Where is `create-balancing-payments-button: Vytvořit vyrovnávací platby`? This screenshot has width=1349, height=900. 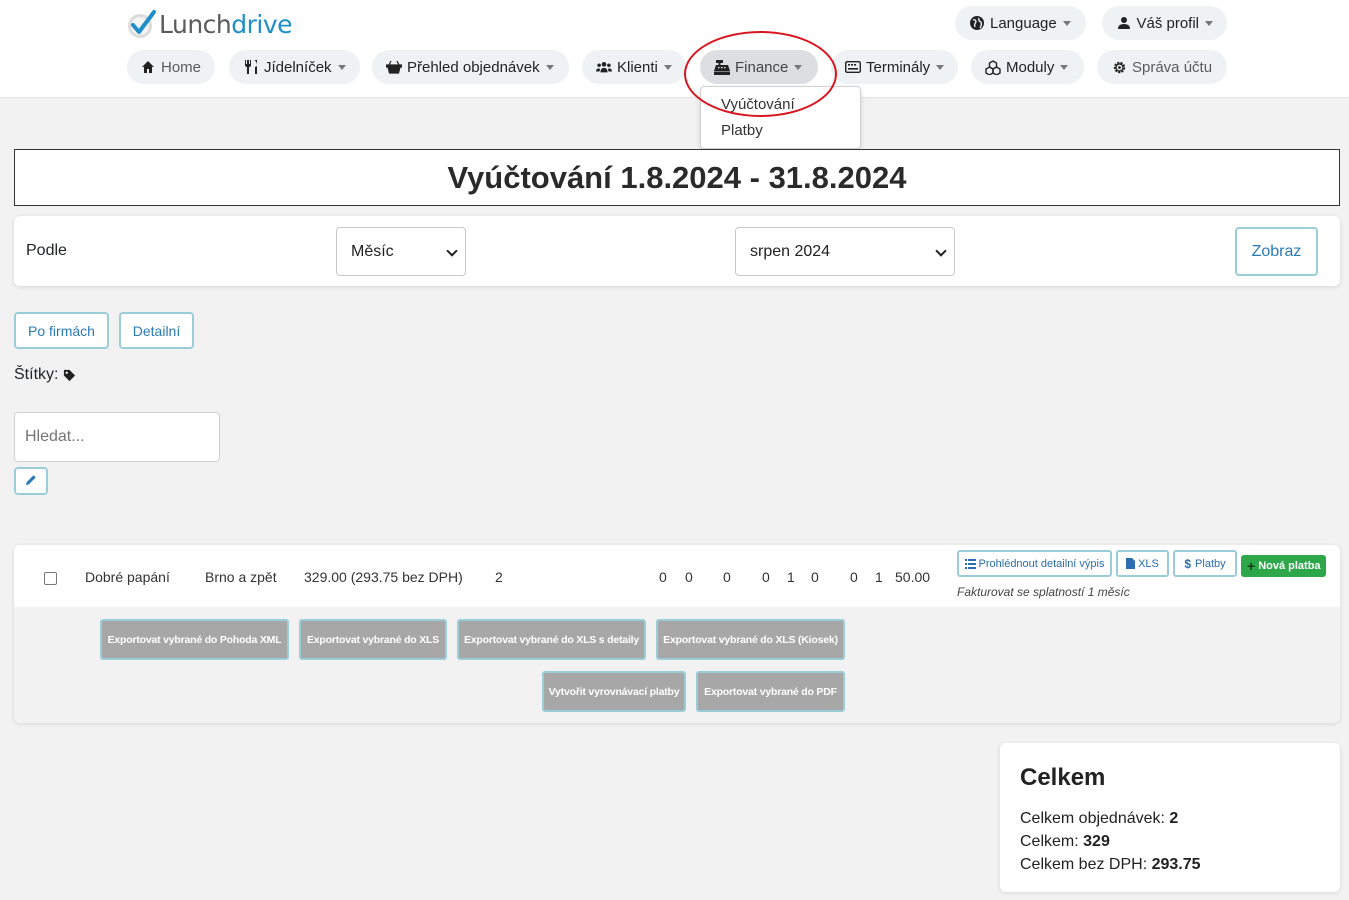 create-balancing-payments-button: Vytvořit vyrovnávací platby is located at coordinates (614, 691).